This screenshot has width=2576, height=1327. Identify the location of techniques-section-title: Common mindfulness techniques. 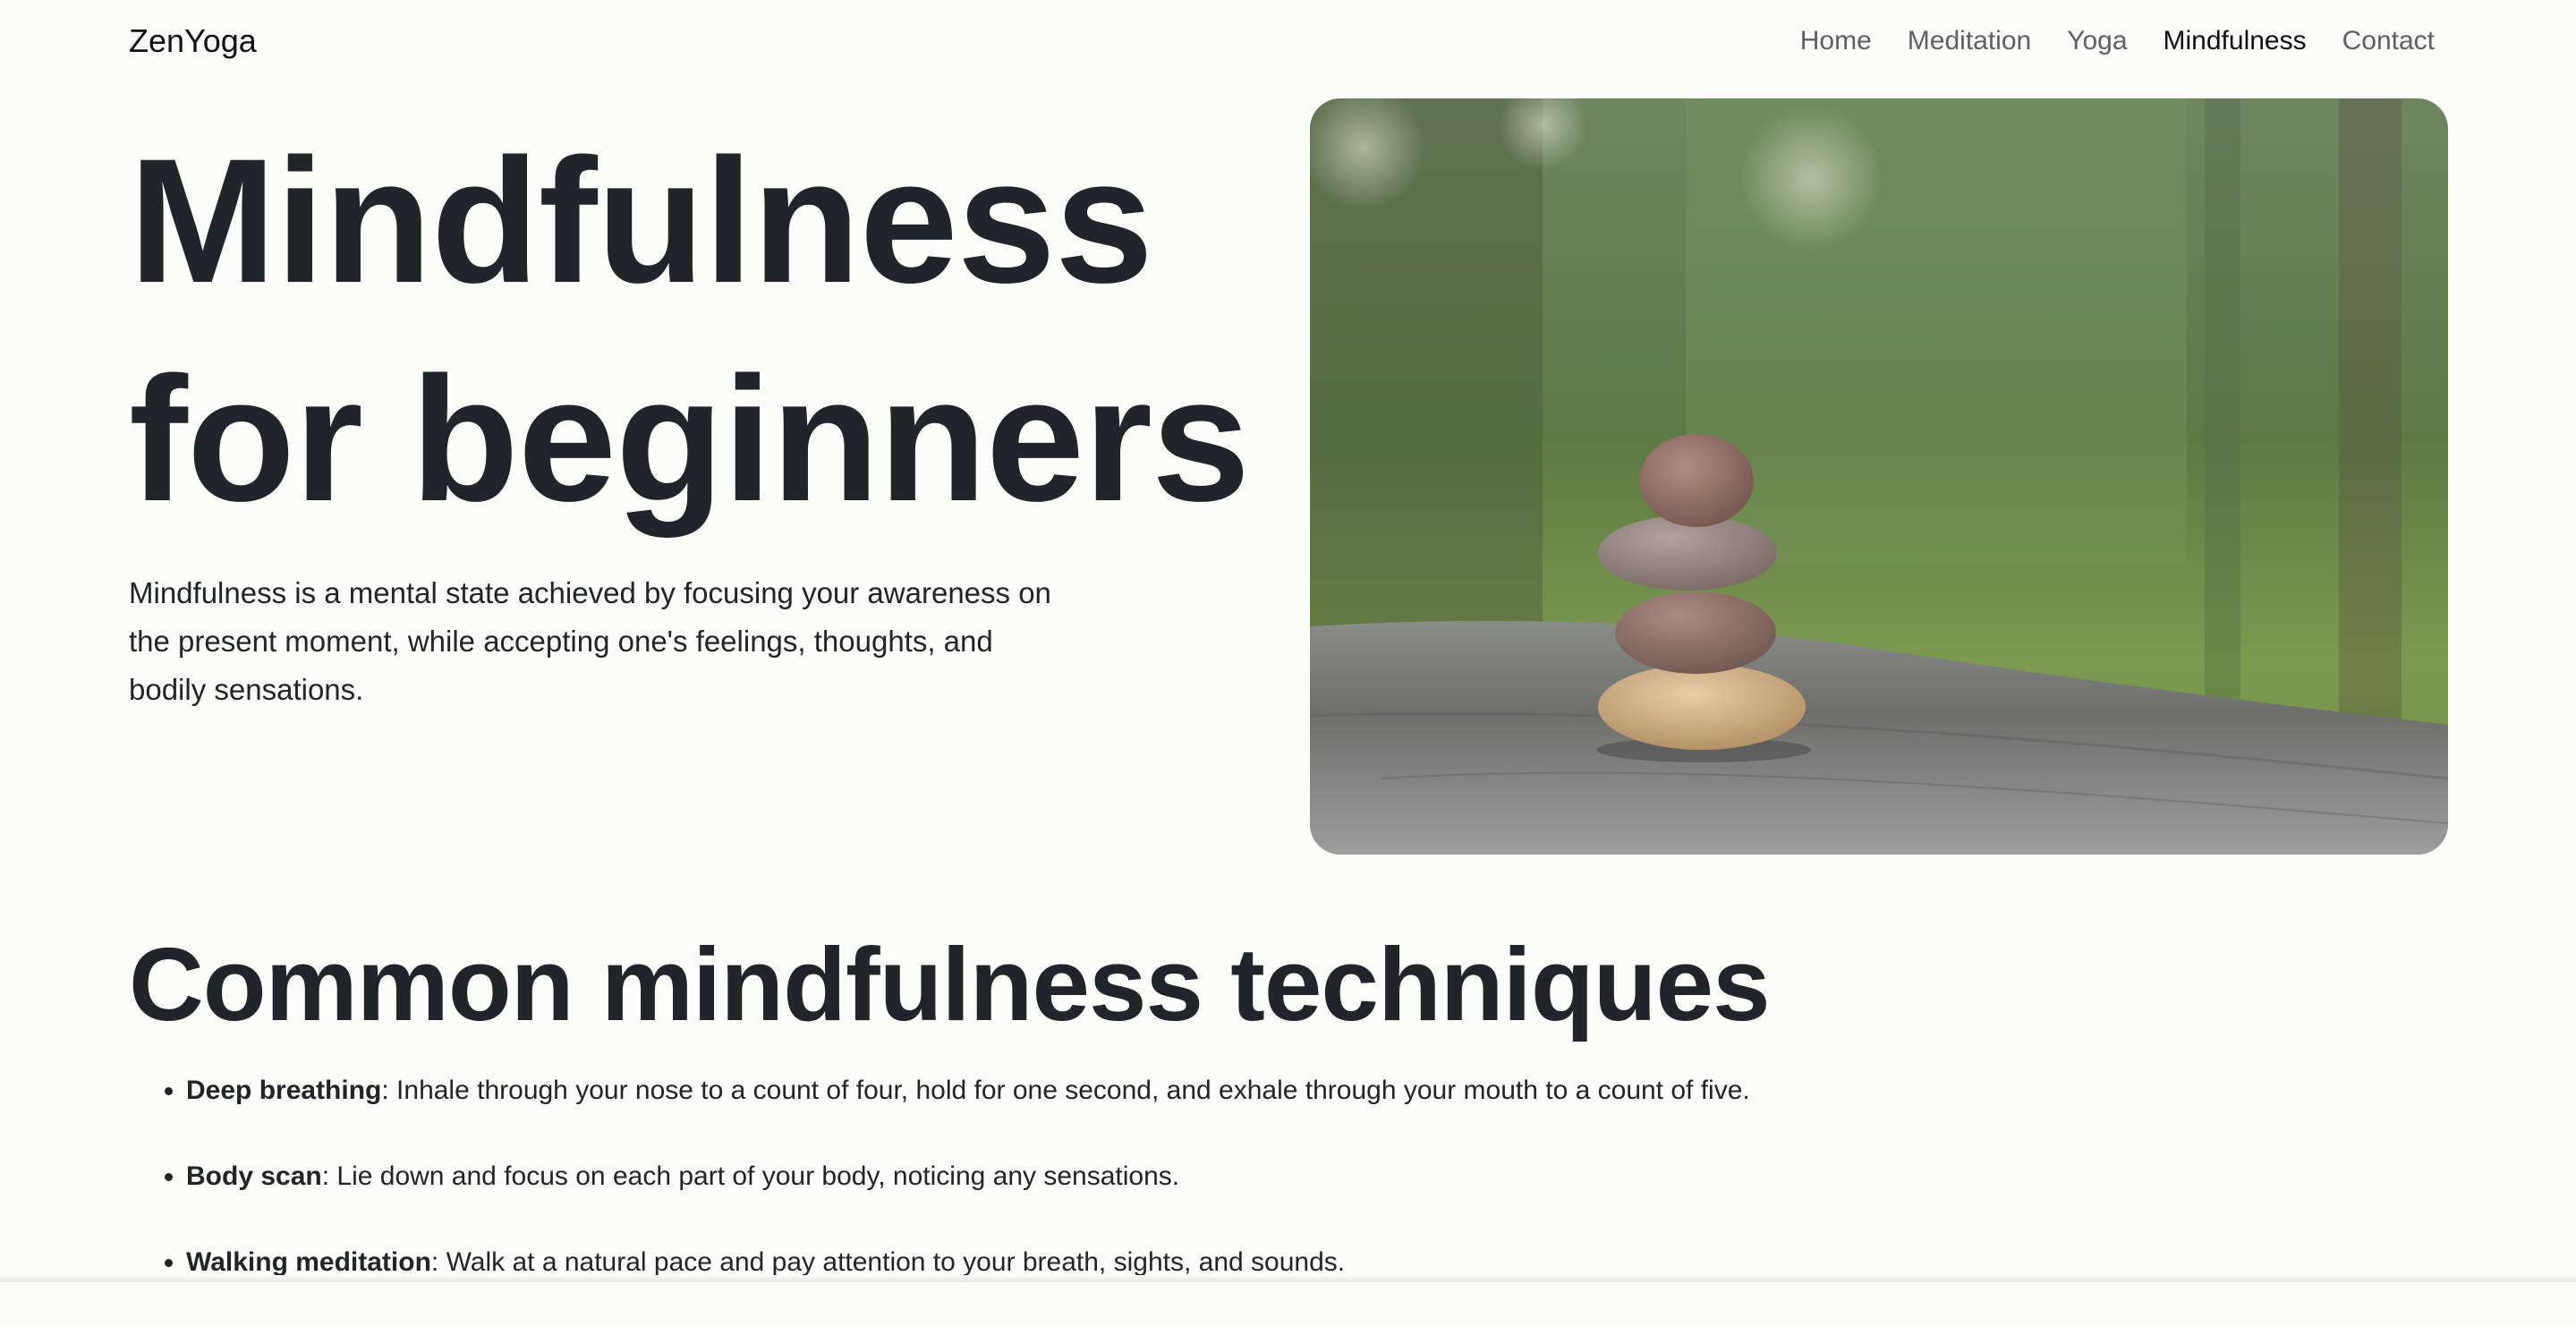
(950, 984).